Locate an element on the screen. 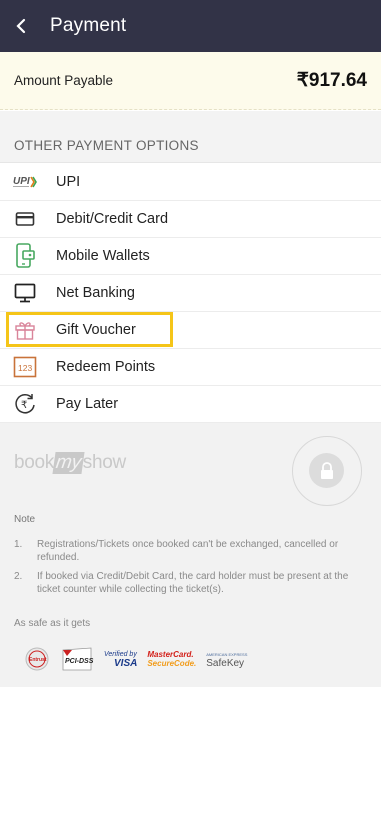  lock-icon is located at coordinates (326, 470).